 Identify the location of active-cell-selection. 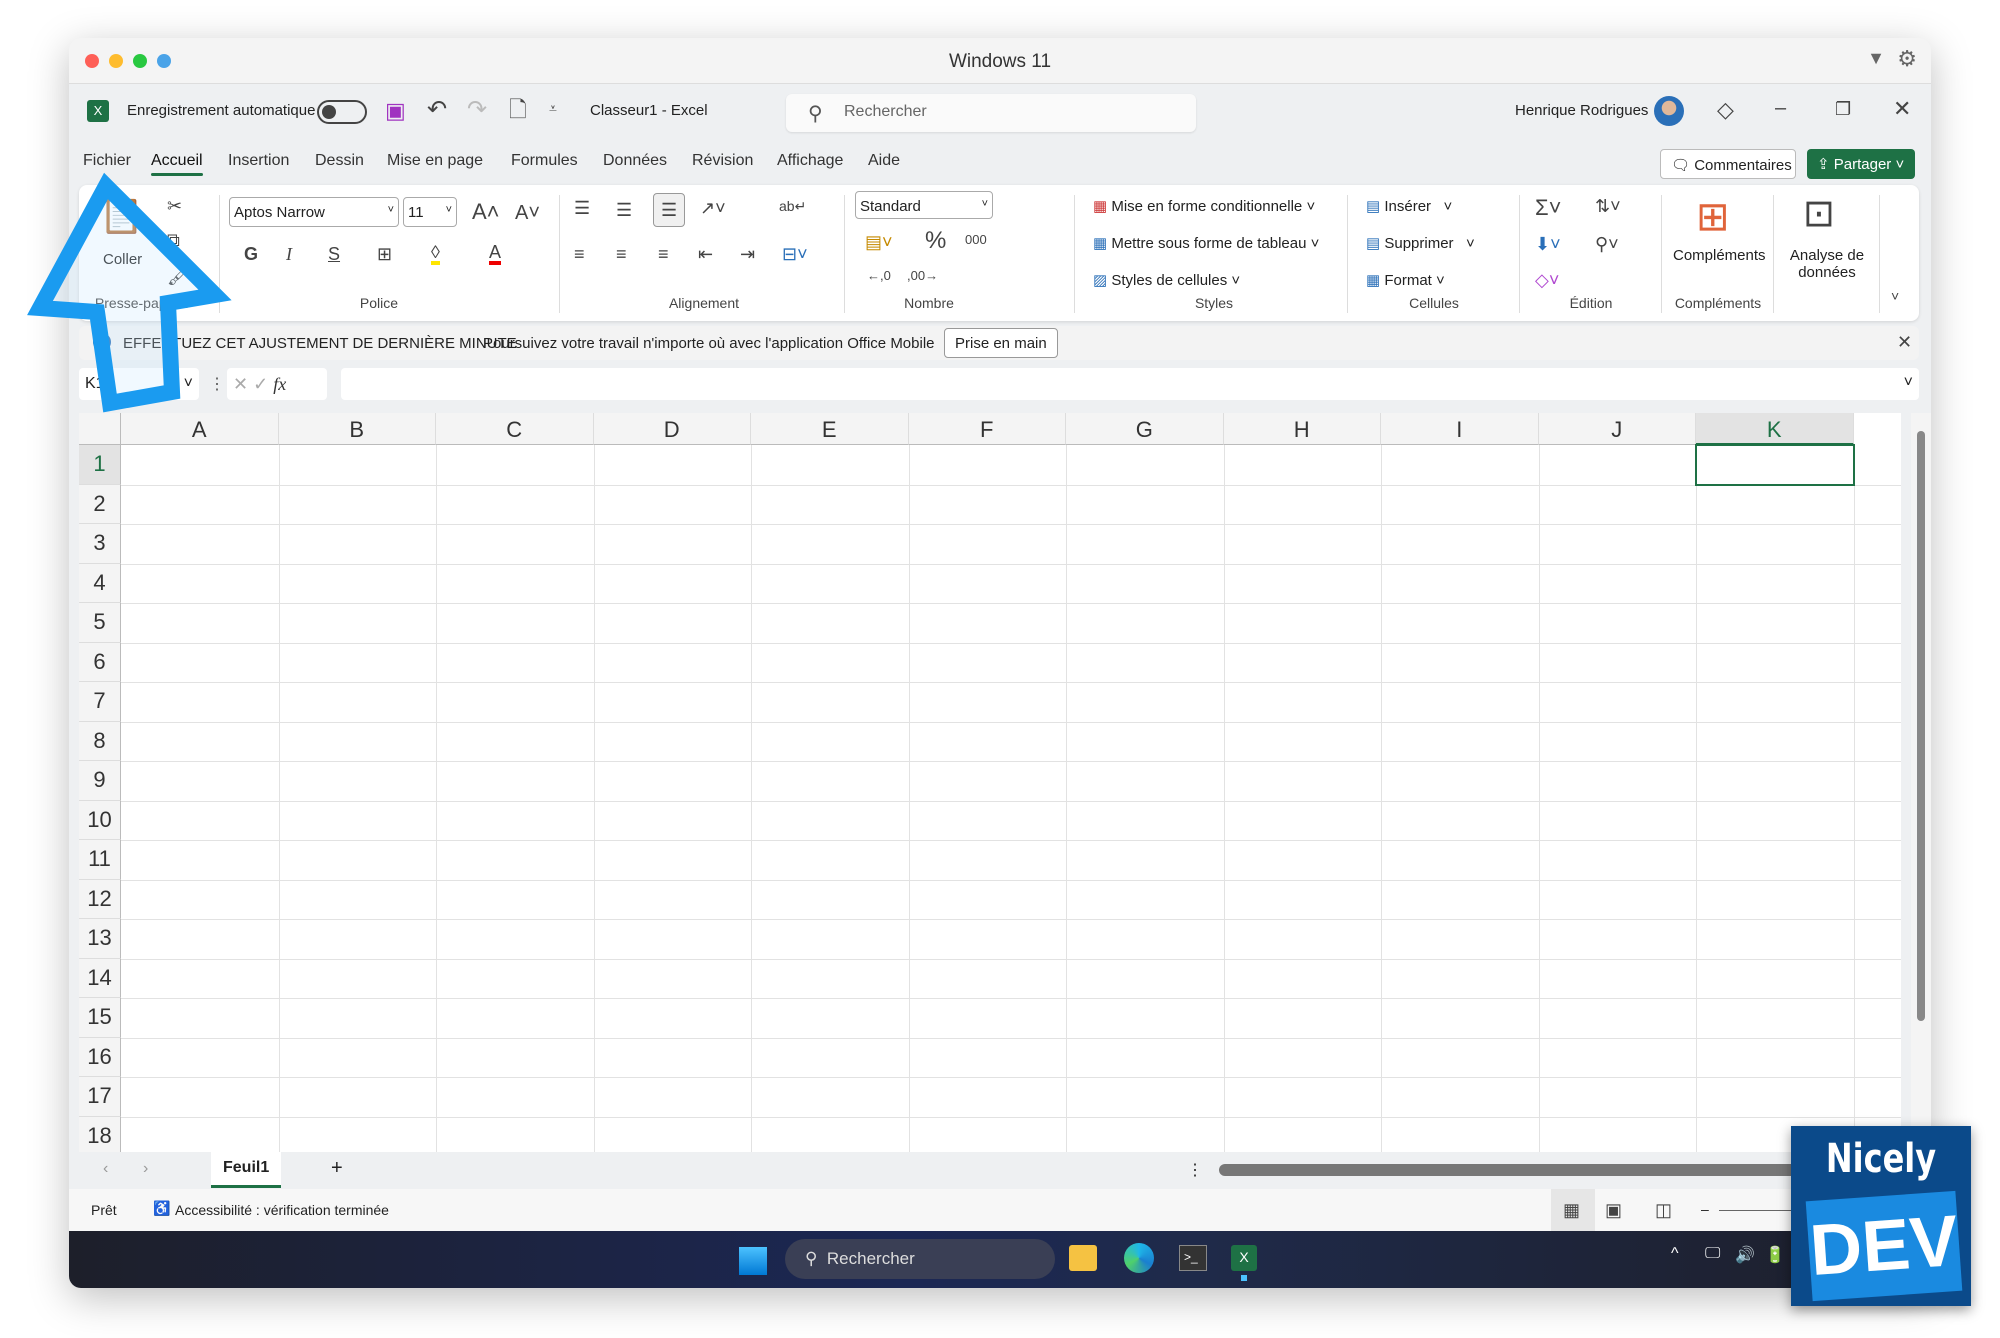
(1775, 465).